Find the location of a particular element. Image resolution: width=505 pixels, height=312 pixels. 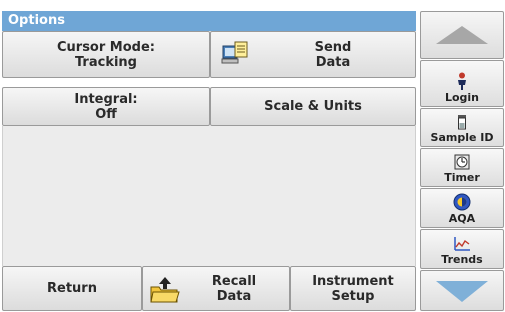

aqa-icon is located at coordinates (462, 202).